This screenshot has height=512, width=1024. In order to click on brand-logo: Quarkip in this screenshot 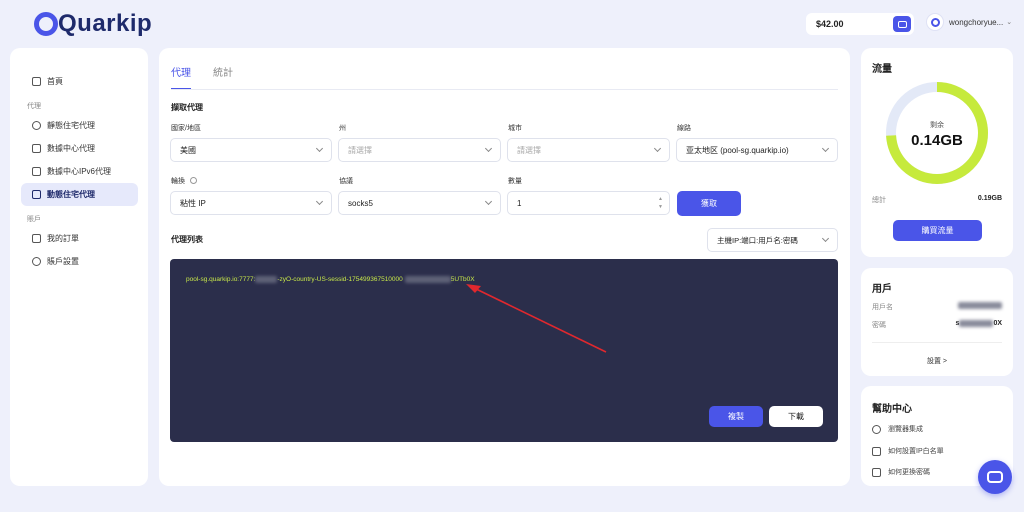, I will do `click(93, 24)`.